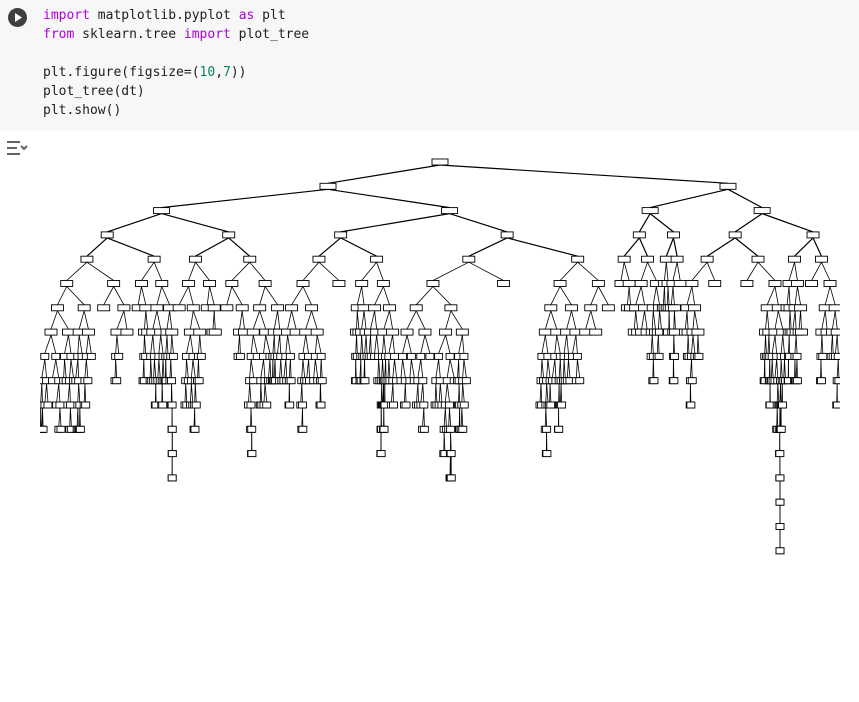 The height and width of the screenshot is (702, 859). Describe the element at coordinates (207, 72) in the screenshot. I see `code-token: 10` at that location.